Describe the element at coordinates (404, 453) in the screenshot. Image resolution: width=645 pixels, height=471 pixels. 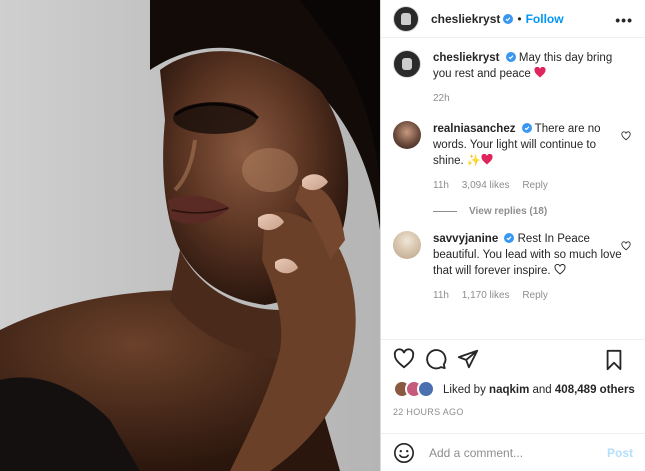
I see `emoji-icon` at that location.